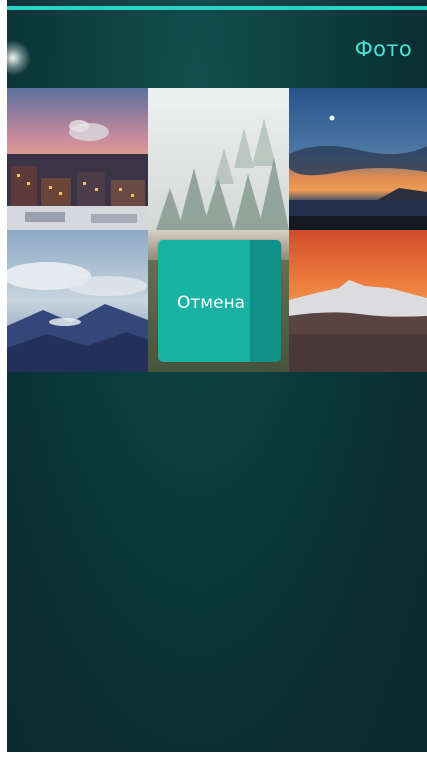 Image resolution: width=427 pixels, height=758 pixels. What do you see at coordinates (211, 303) in the screenshot?
I see `cancel-label: Отмена` at bounding box center [211, 303].